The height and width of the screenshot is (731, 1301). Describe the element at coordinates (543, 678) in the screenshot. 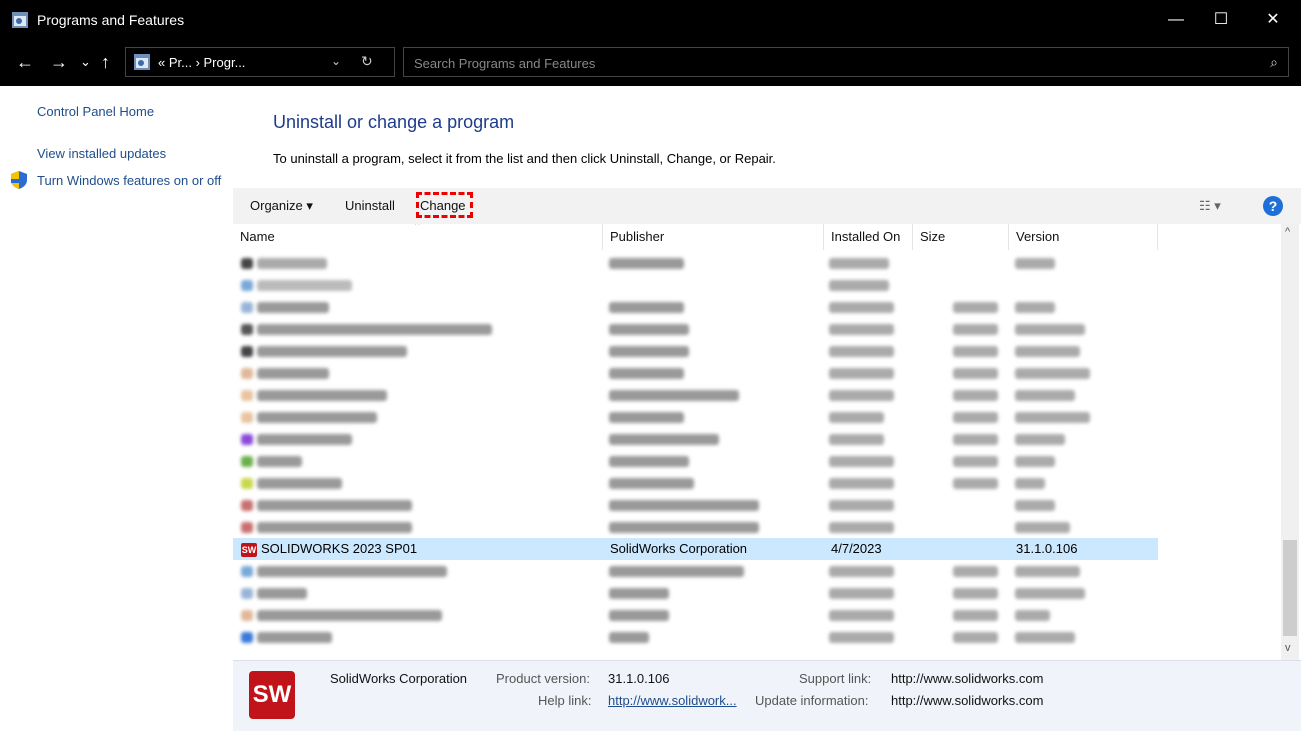

I see `product-version-label: Product version:` at that location.